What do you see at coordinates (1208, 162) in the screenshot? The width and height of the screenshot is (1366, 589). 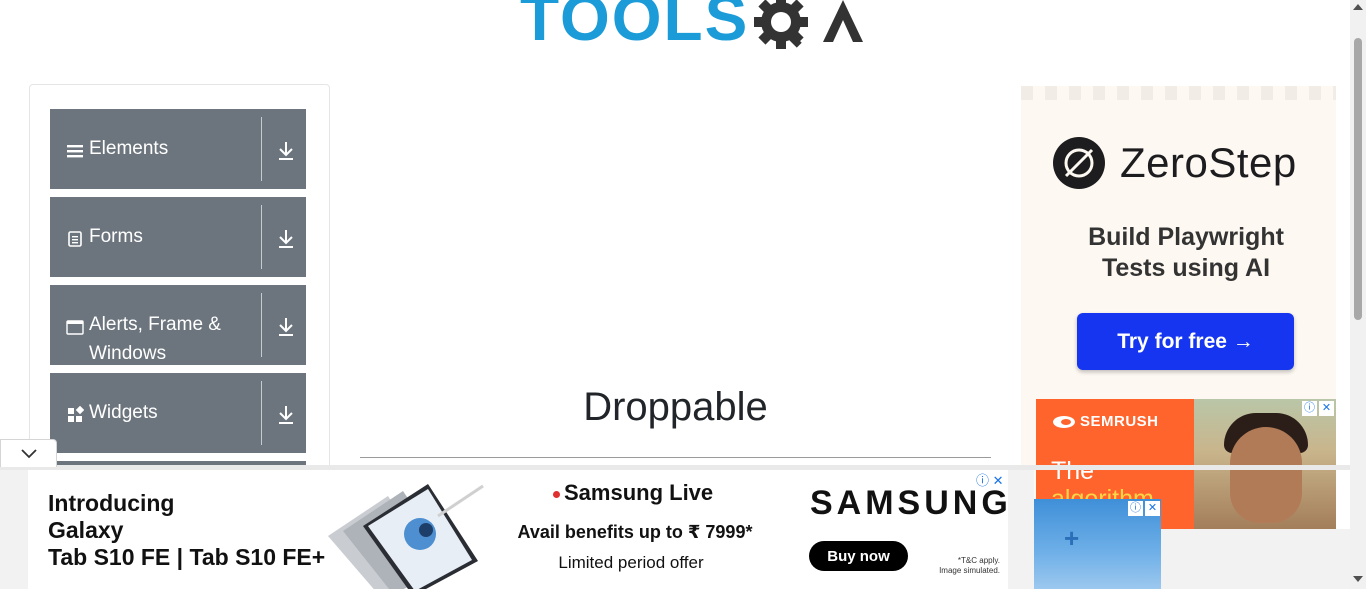 I see `zerostep-name: ZeroStep` at bounding box center [1208, 162].